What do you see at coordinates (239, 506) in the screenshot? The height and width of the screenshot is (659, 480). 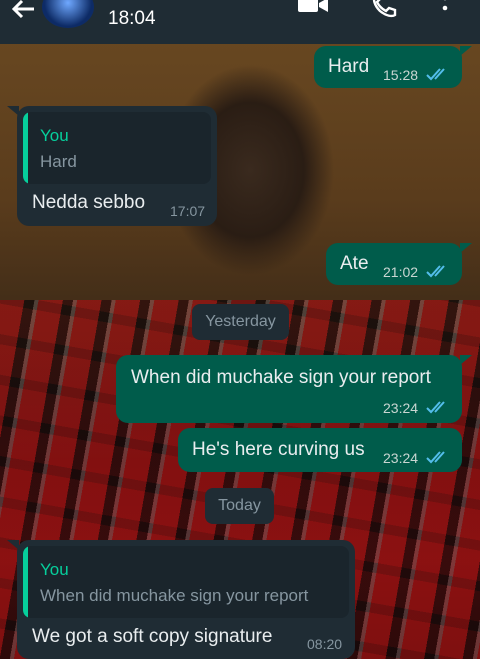 I see `date-chip-today: Today` at bounding box center [239, 506].